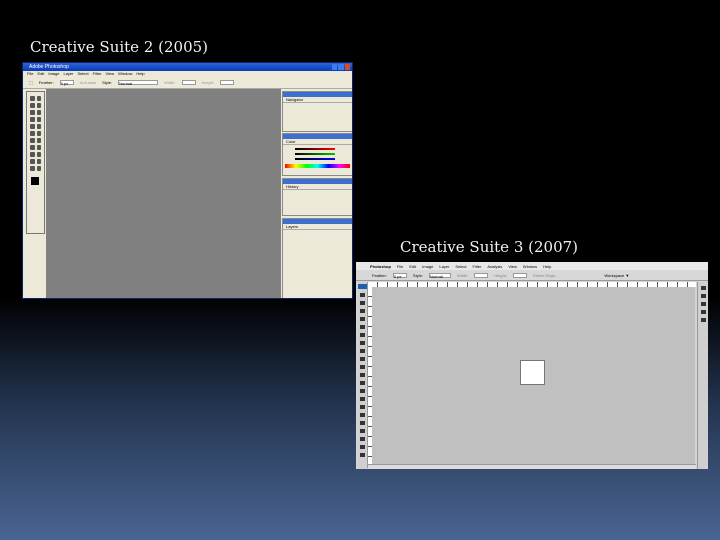  What do you see at coordinates (49, 67) in the screenshot?
I see `window-title: Adobe Photoshop` at bounding box center [49, 67].